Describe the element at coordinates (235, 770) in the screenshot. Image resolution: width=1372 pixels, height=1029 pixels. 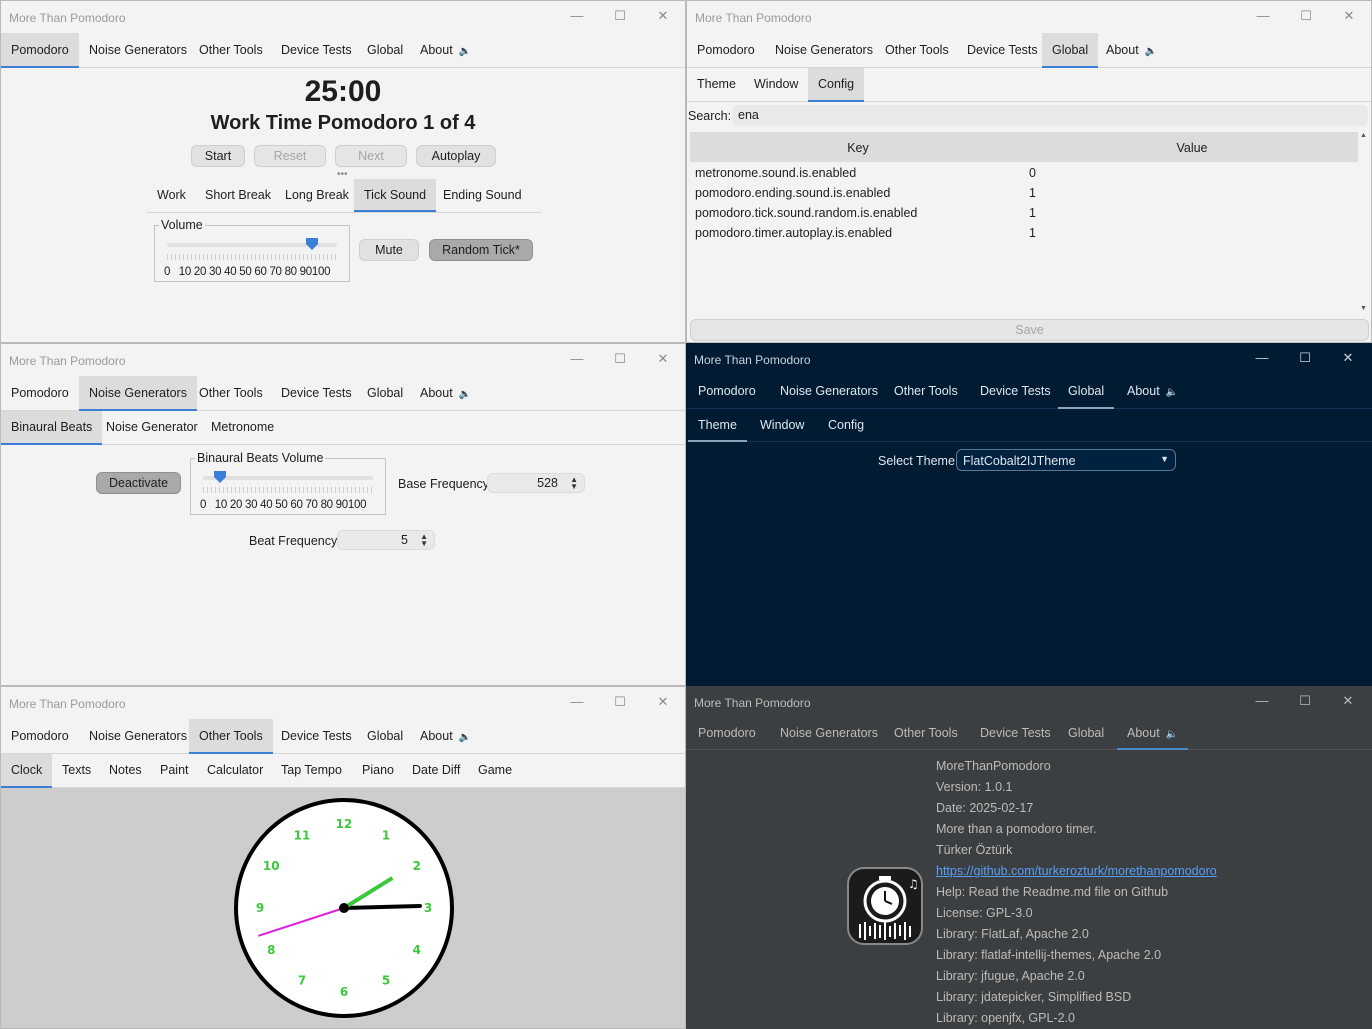
I see `tab-calculator: Calculator` at that location.